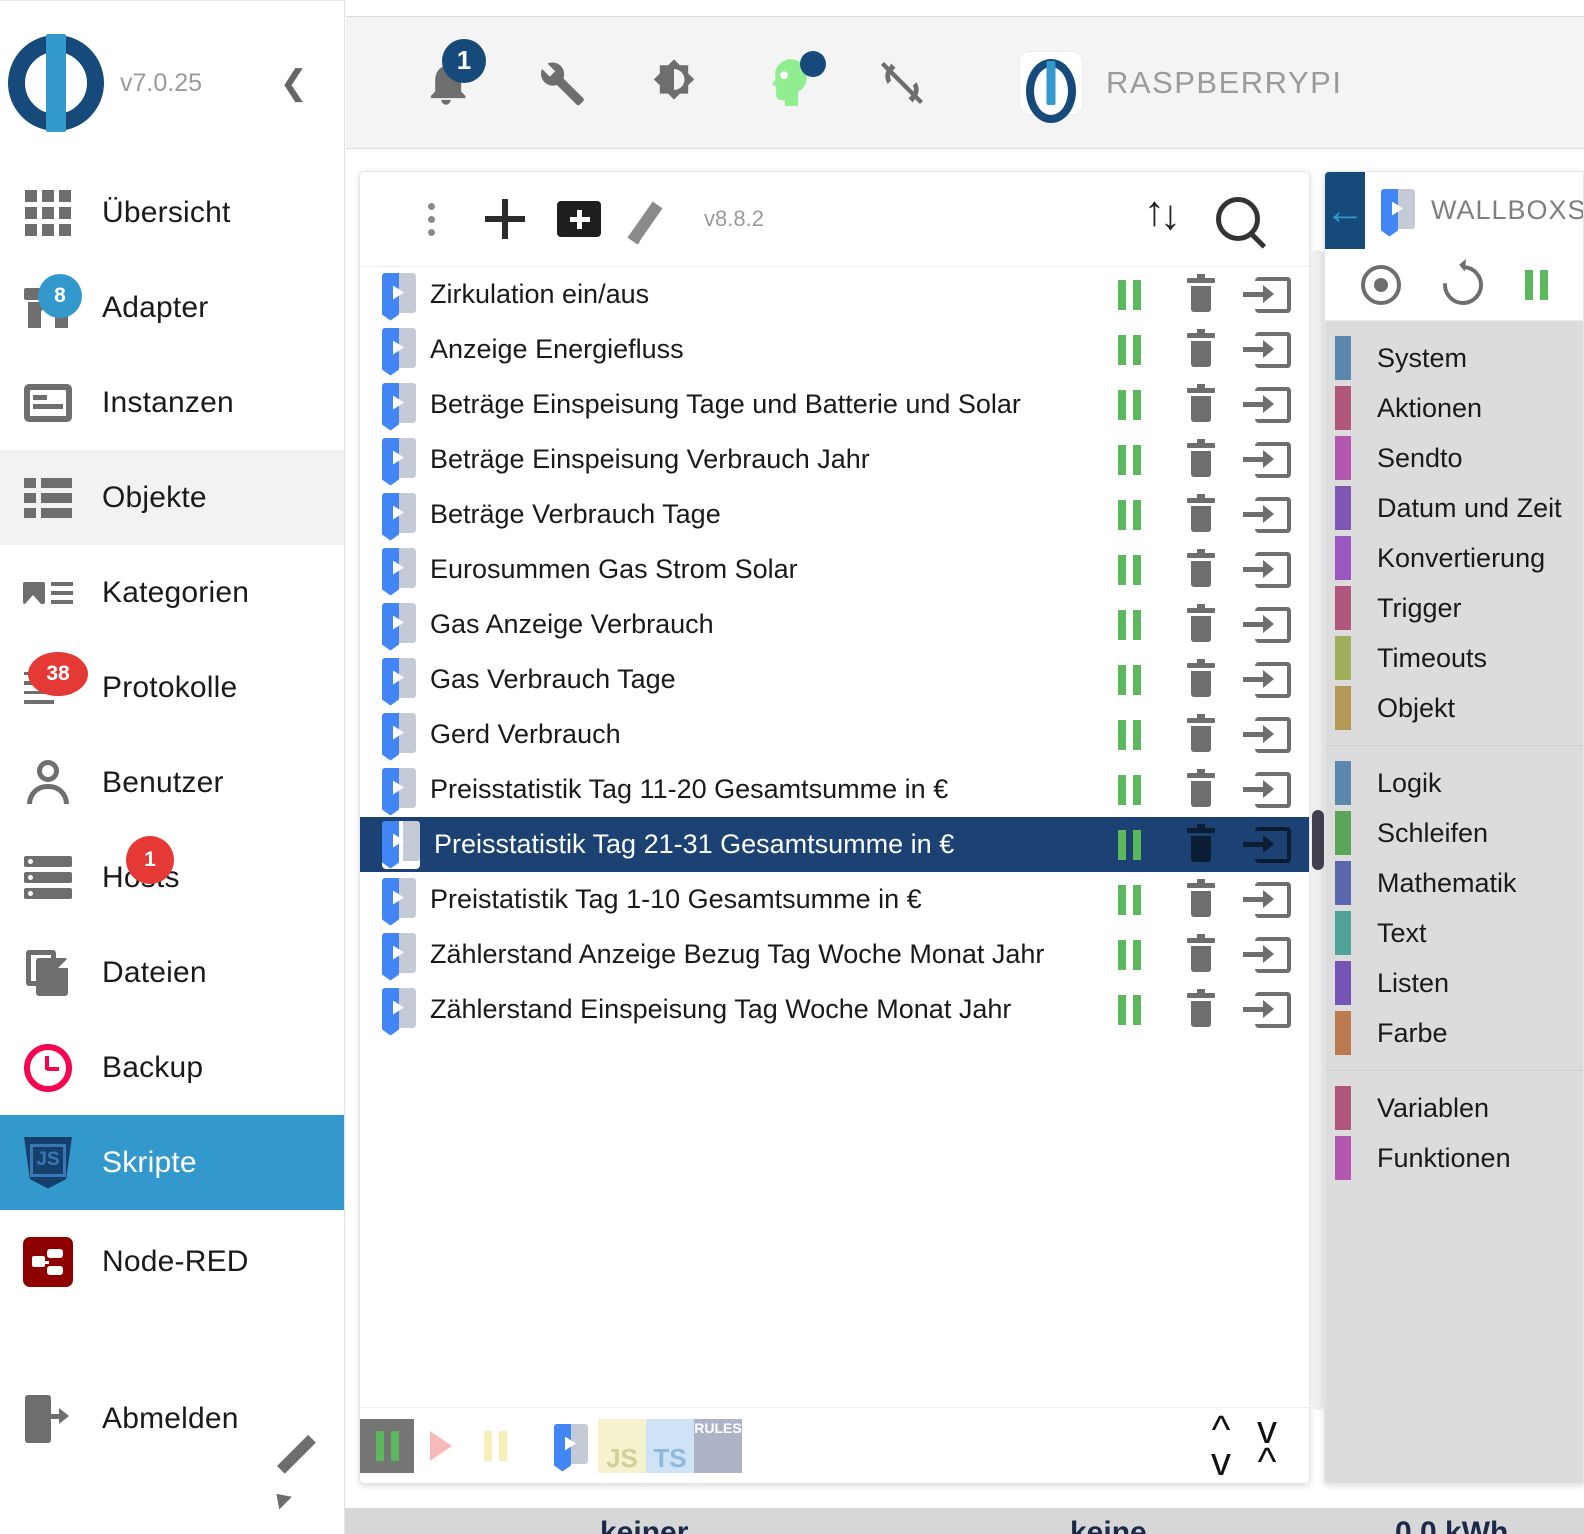 The height and width of the screenshot is (1534, 1584). What do you see at coordinates (387, 1445) in the screenshot?
I see `filter-running-icon` at bounding box center [387, 1445].